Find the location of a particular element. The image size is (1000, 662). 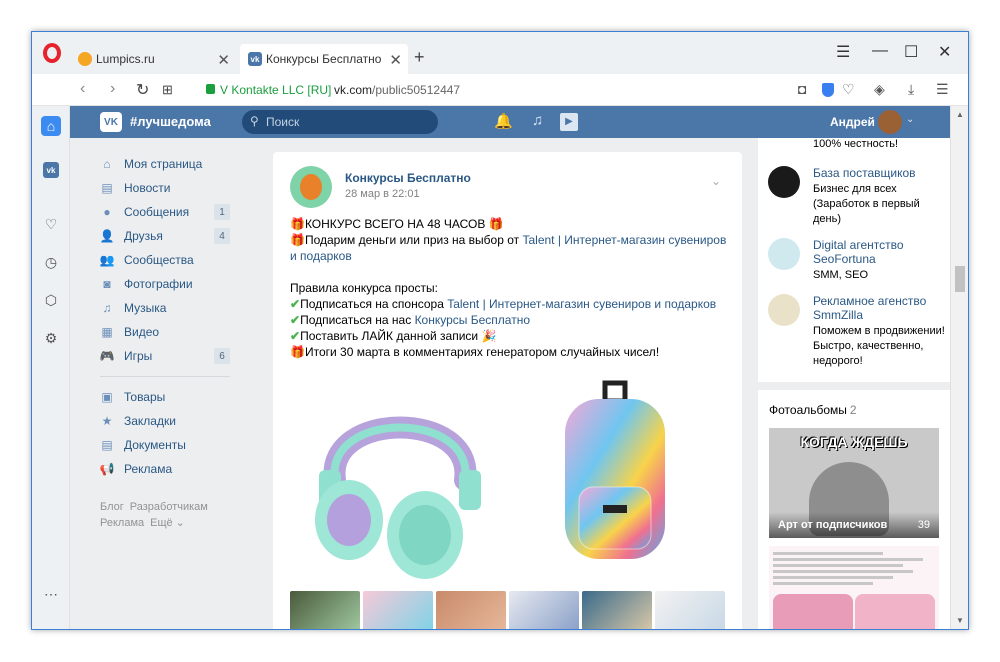

tab-title: Конкурсы Бесплатно is located at coordinates (324, 59).